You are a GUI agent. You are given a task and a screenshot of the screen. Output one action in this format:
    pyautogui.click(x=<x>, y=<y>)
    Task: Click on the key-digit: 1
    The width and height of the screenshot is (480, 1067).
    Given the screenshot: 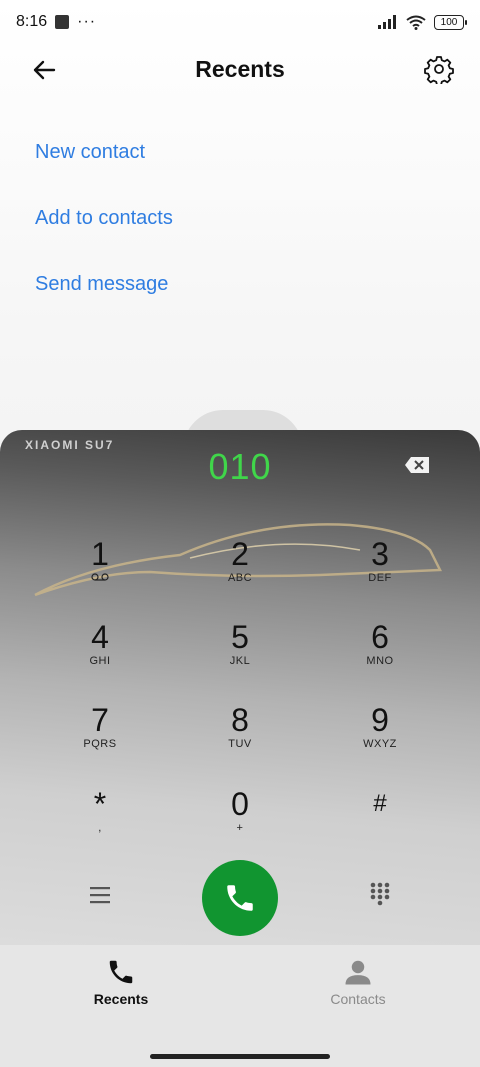 What is the action you would take?
    pyautogui.click(x=100, y=554)
    